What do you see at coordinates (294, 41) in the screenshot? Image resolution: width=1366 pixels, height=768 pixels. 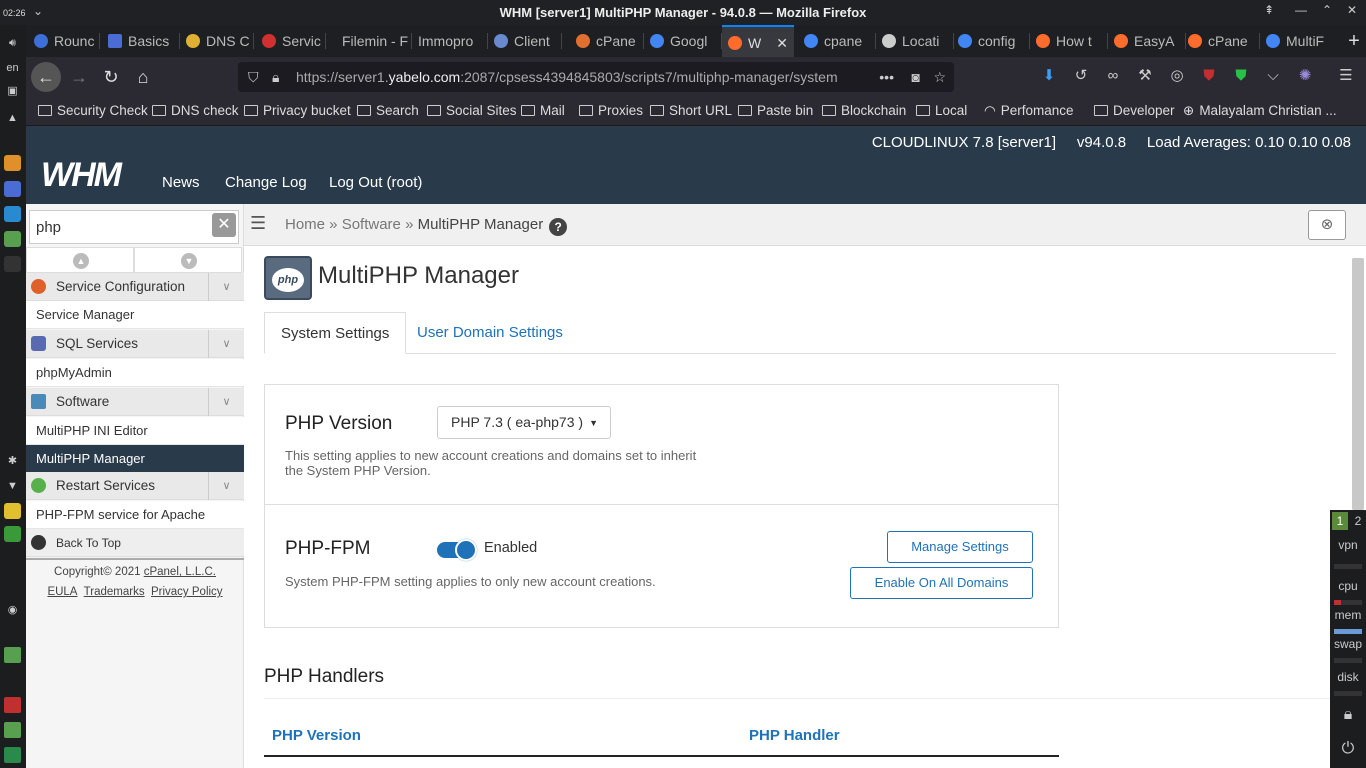 I see `browser-tab: Servic` at bounding box center [294, 41].